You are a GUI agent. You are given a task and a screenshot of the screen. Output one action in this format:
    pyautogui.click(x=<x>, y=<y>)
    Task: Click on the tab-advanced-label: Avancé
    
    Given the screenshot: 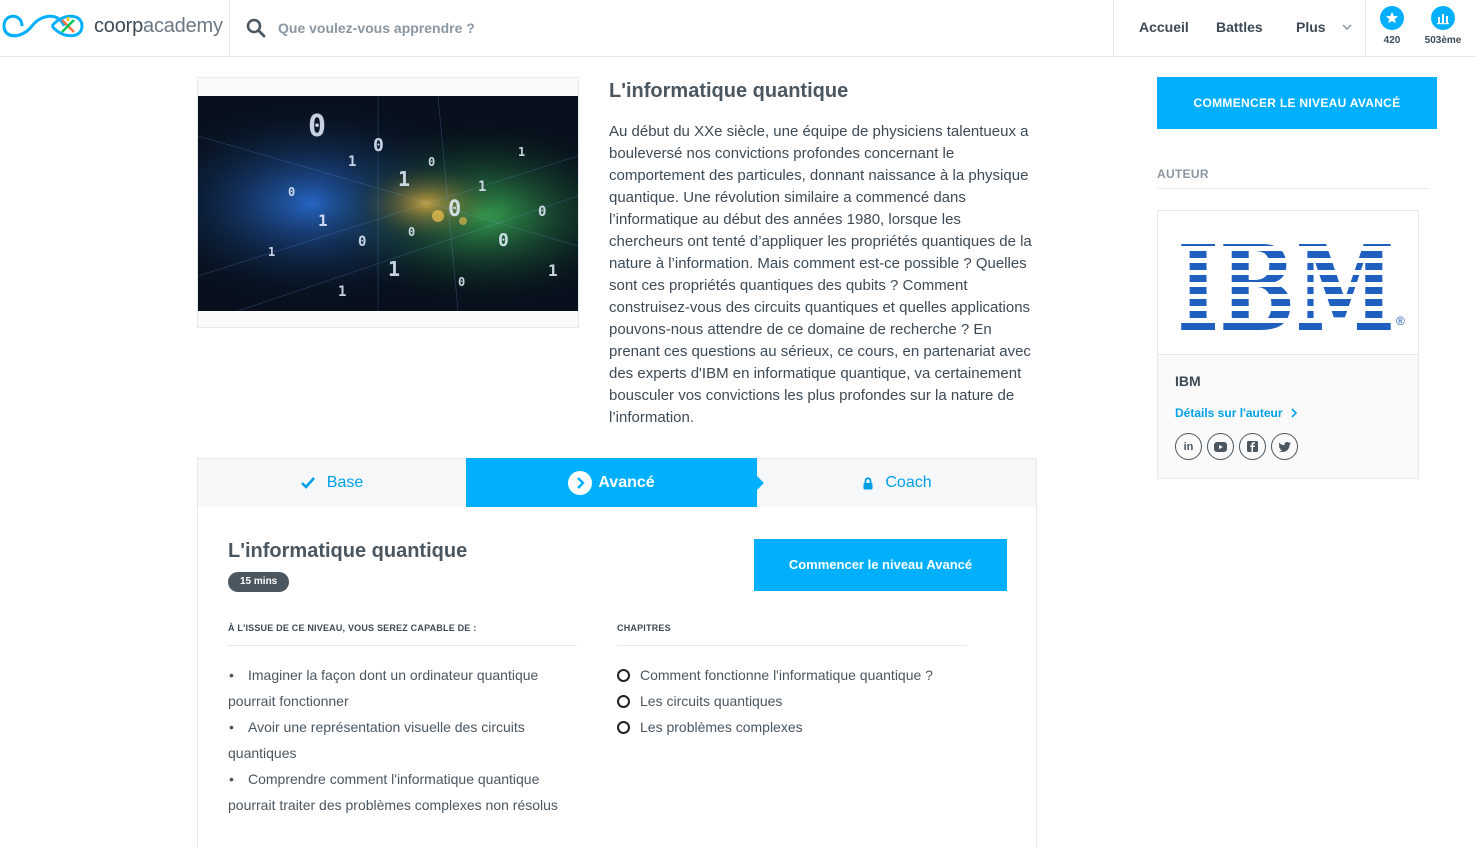 What is the action you would take?
    pyautogui.click(x=626, y=482)
    